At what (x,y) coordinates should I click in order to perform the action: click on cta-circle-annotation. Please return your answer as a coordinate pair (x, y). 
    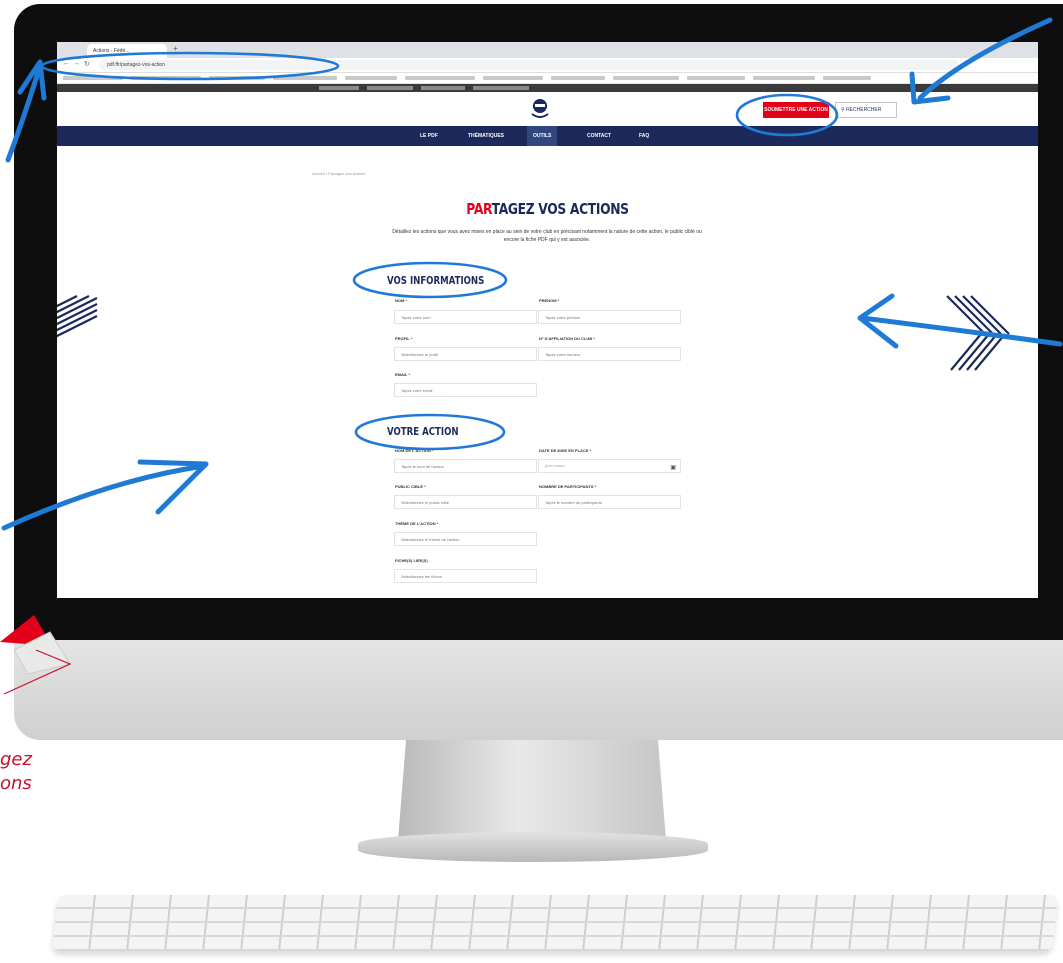
    Looking at the image, I should click on (787, 115).